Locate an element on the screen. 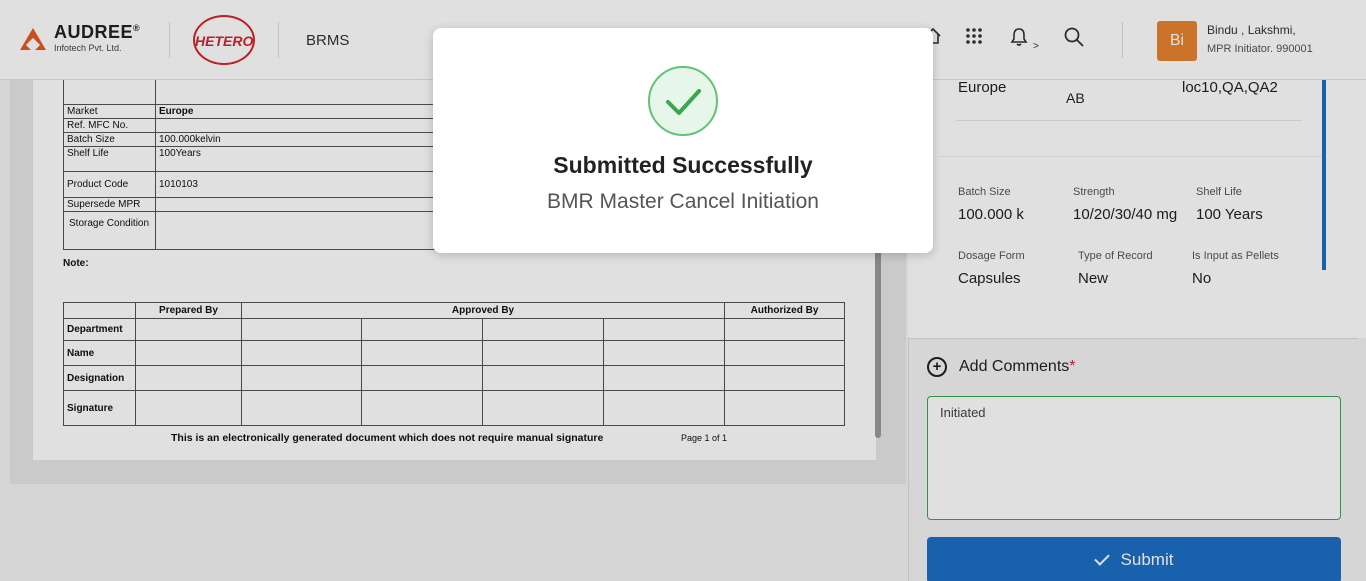  modal-subtitle: BMR Master Cancel Initiation is located at coordinates (683, 201).